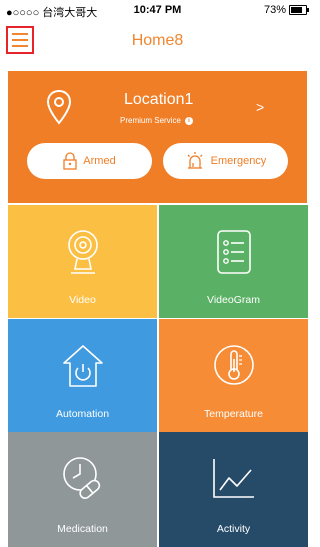 The height and width of the screenshot is (547, 320). I want to click on battery-status: 73%, so click(286, 10).